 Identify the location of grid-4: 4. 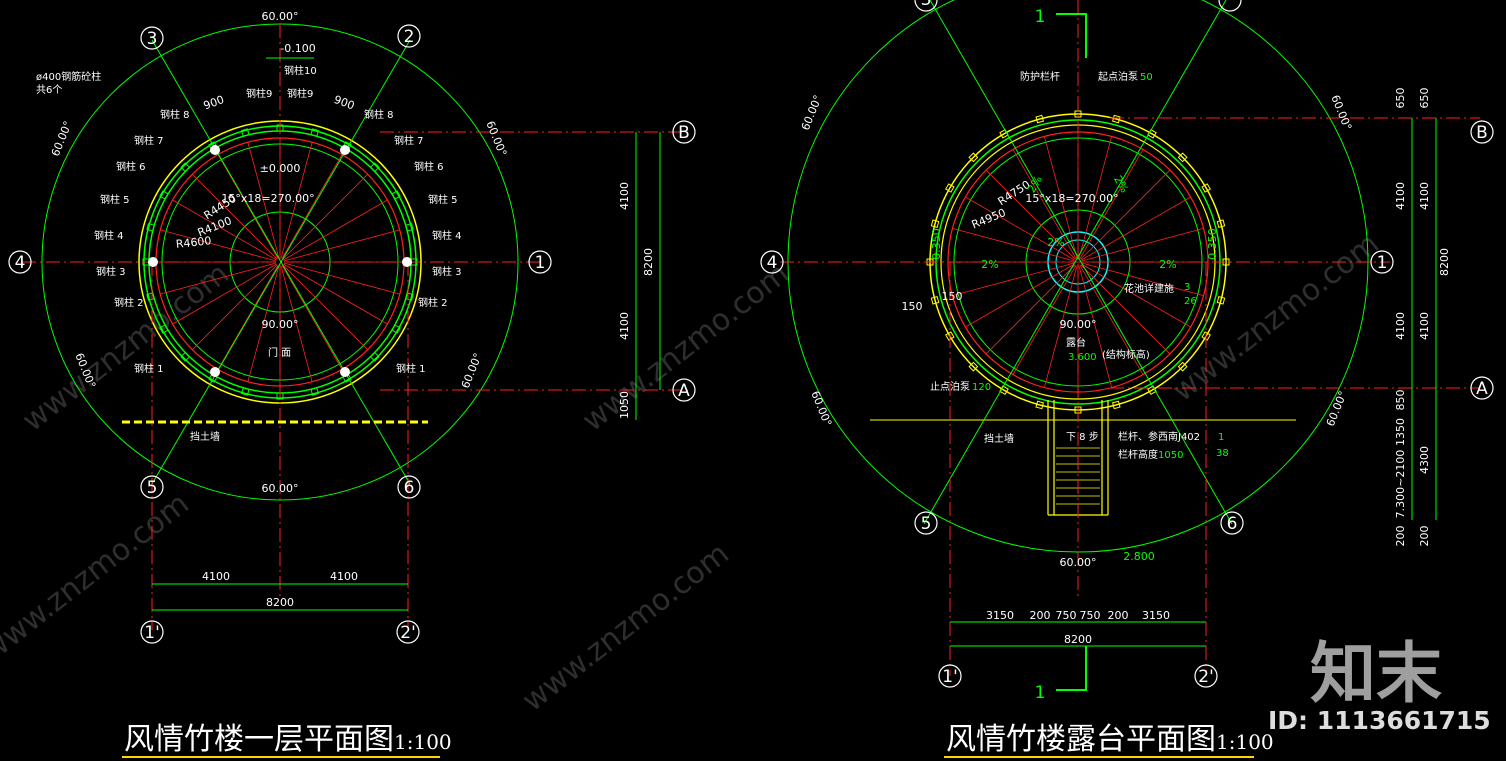
(20, 263).